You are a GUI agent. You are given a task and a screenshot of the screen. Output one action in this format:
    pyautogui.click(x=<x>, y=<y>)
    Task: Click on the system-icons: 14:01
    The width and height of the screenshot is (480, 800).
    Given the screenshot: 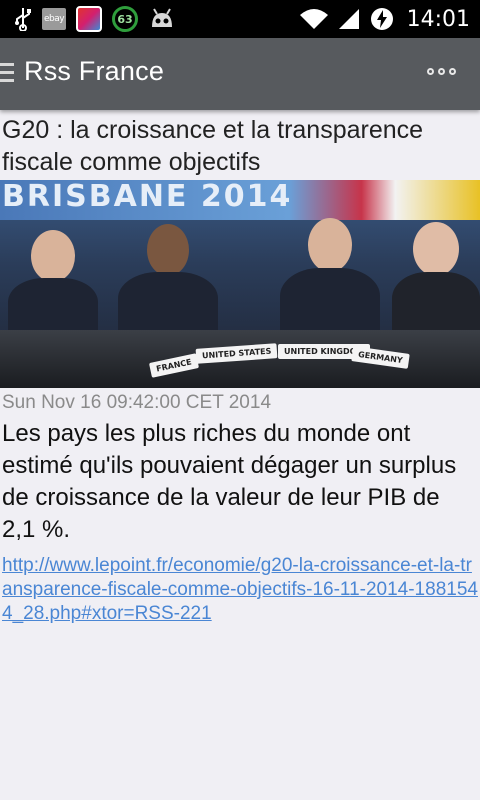 What is the action you would take?
    pyautogui.click(x=384, y=19)
    